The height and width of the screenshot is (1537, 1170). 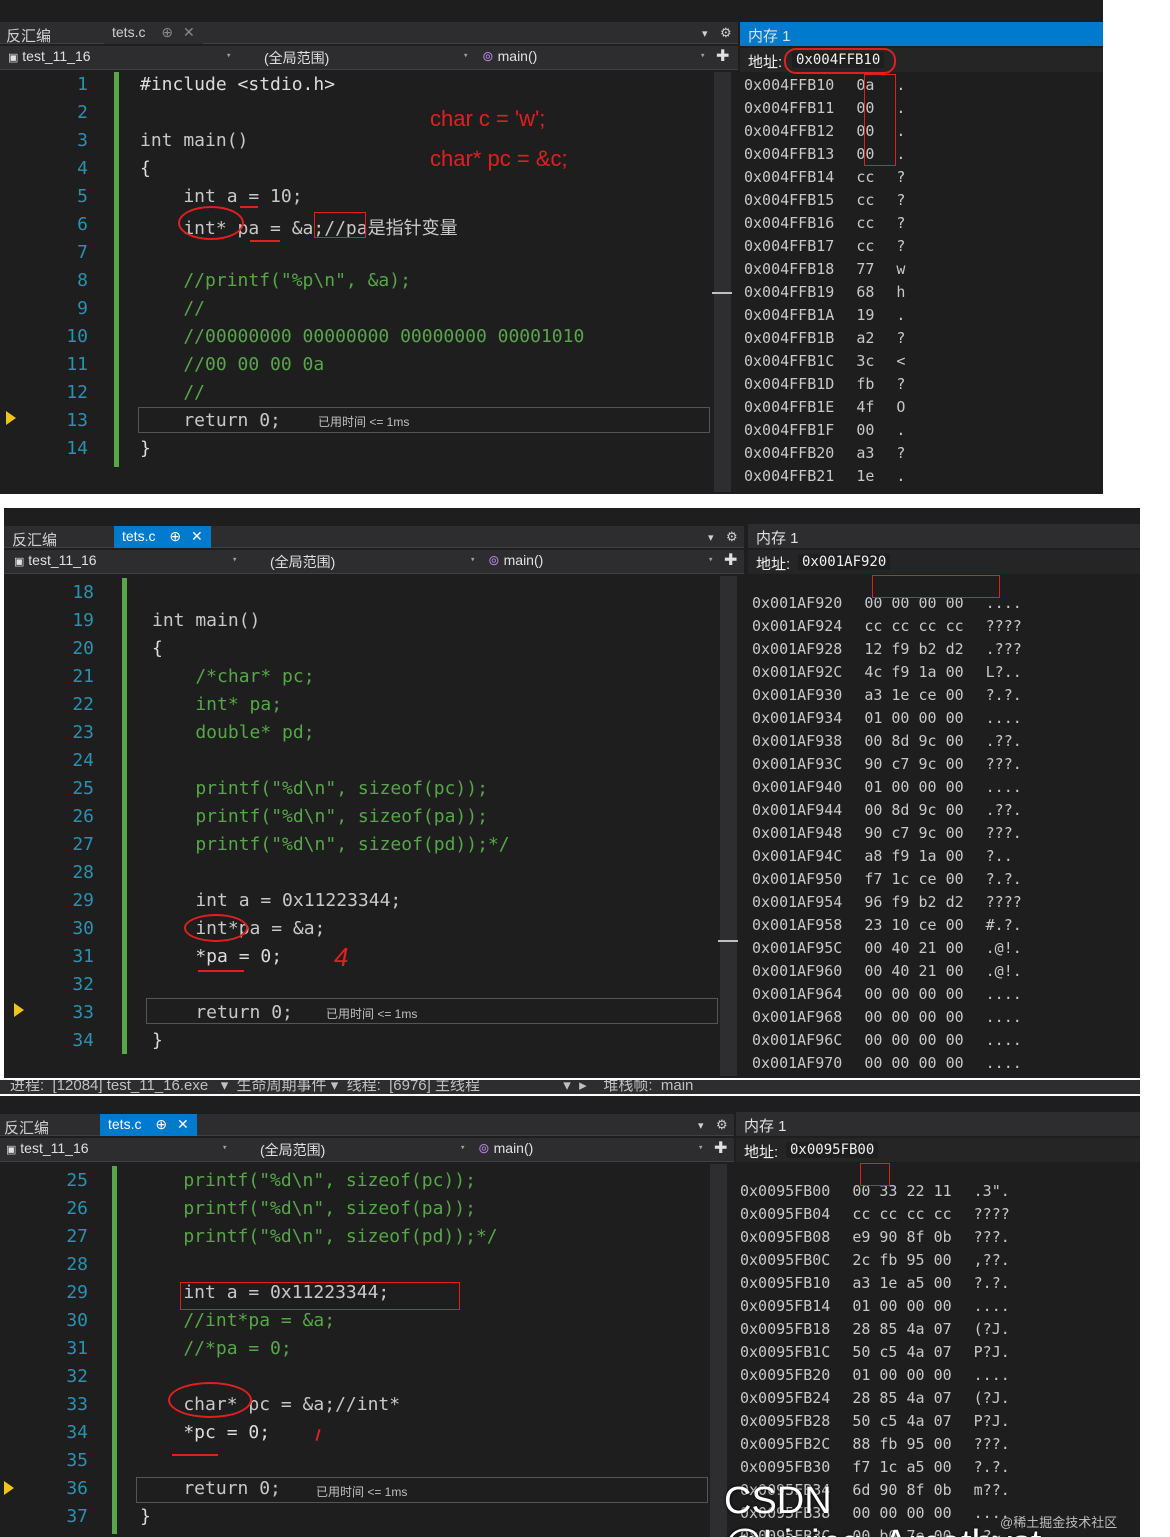 What do you see at coordinates (797, 833) in the screenshot?
I see `memory-address: 0x001AF948` at bounding box center [797, 833].